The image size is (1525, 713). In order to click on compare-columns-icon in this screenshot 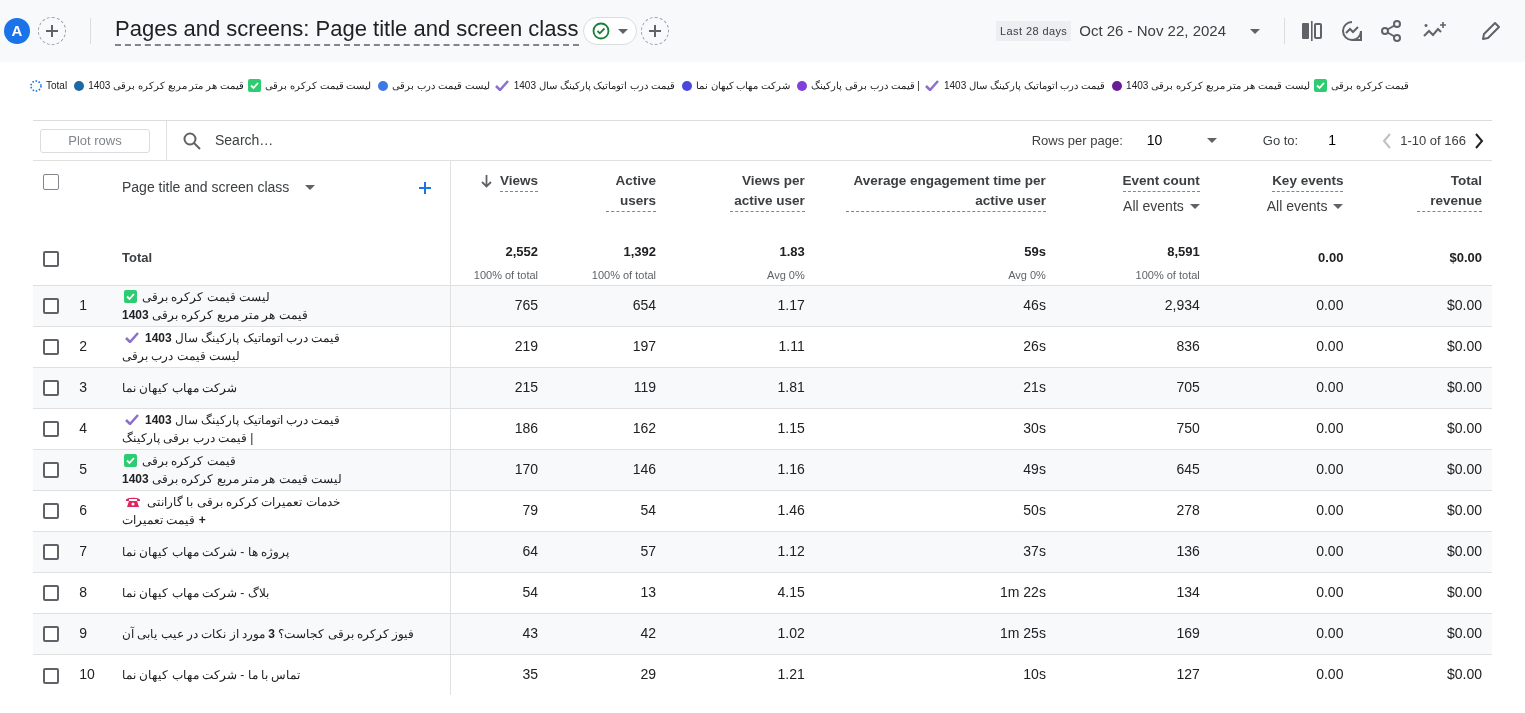, I will do `click(1312, 31)`.